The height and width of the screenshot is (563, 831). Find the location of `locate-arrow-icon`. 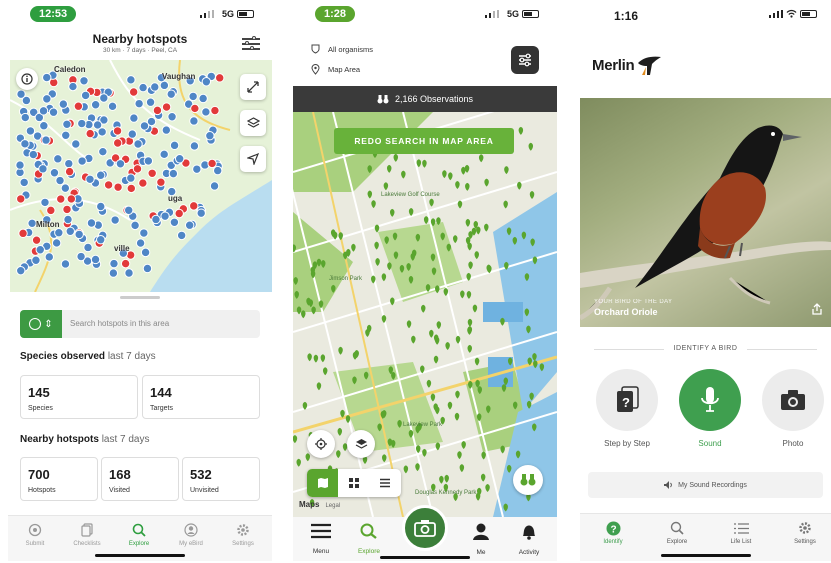

locate-arrow-icon is located at coordinates (253, 159).